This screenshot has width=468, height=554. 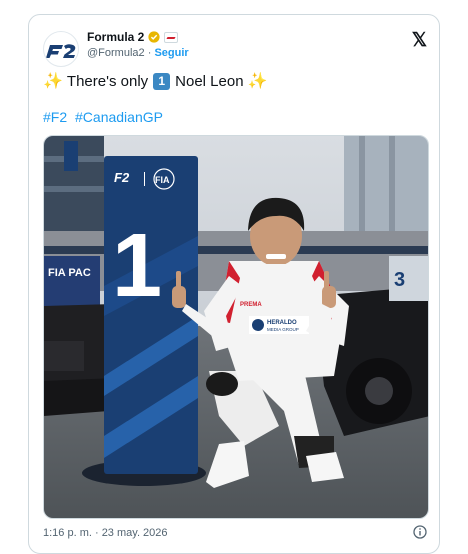 I want to click on board-fia-logo: FIA, so click(x=162, y=180).